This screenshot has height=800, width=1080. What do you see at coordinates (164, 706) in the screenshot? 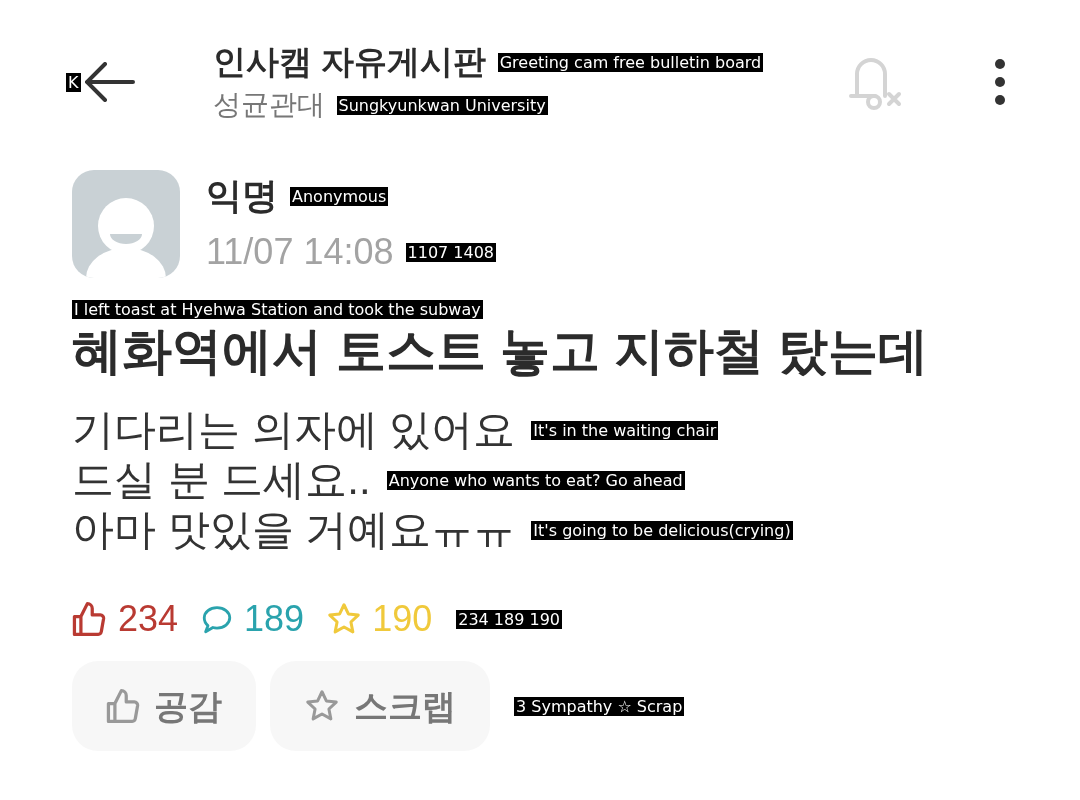
I see `like-button: 공감` at bounding box center [164, 706].